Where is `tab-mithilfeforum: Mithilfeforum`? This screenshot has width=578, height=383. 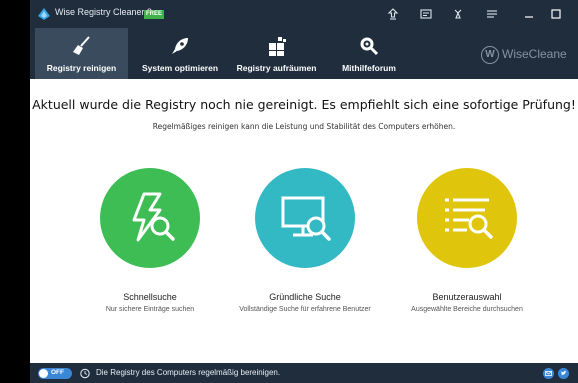
tab-mithilfeforum: Mithilfeforum is located at coordinates (369, 53).